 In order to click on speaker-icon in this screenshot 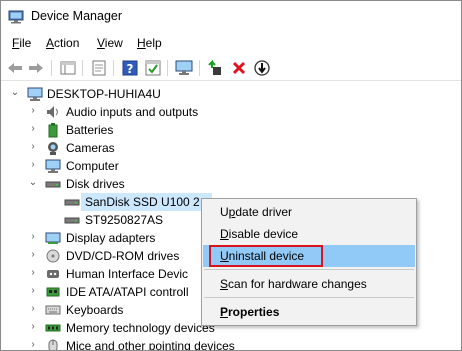, I will do `click(52, 112)`.